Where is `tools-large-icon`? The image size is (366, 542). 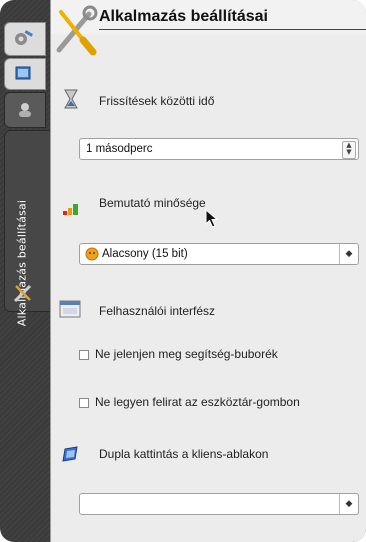
tools-large-icon is located at coordinates (77, 30).